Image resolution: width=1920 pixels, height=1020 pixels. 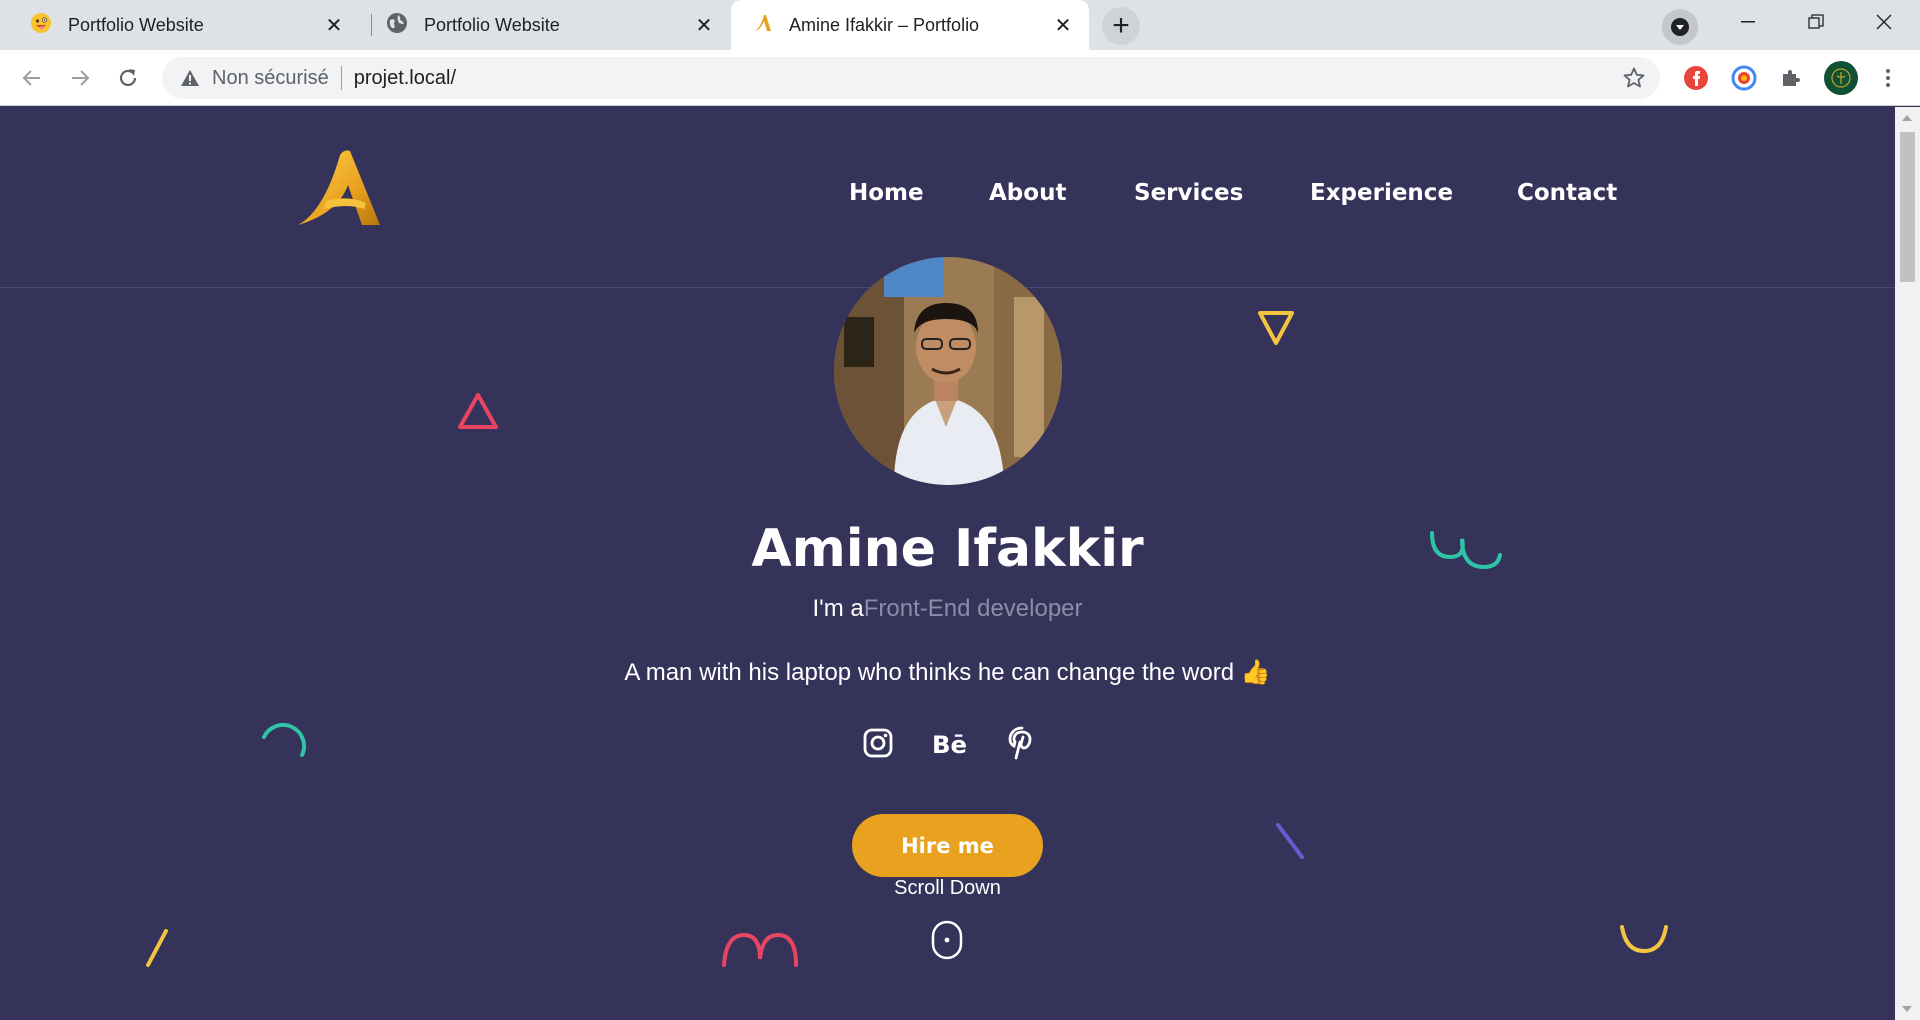 I want to click on svg-text: Bē, so click(x=949, y=744).